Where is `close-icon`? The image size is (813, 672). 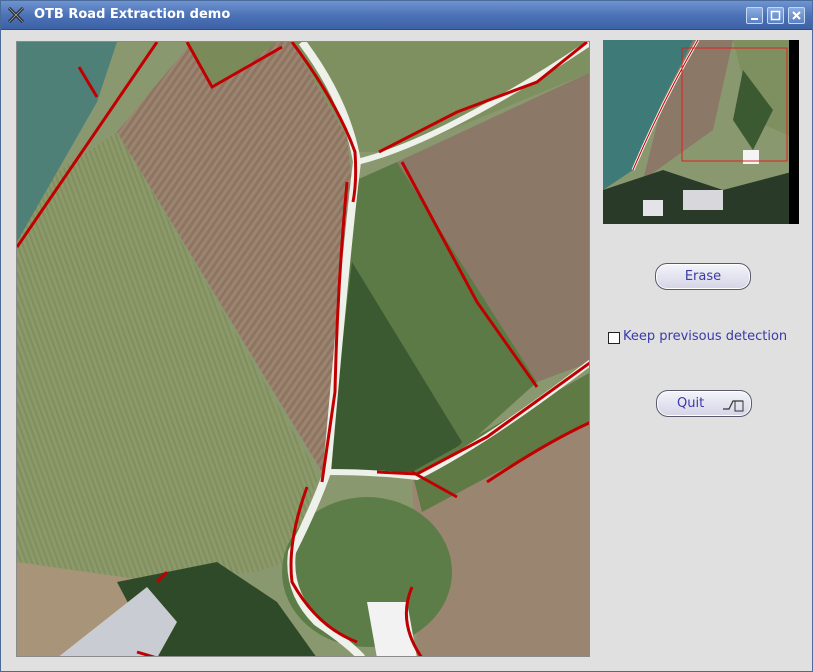 close-icon is located at coordinates (796, 15).